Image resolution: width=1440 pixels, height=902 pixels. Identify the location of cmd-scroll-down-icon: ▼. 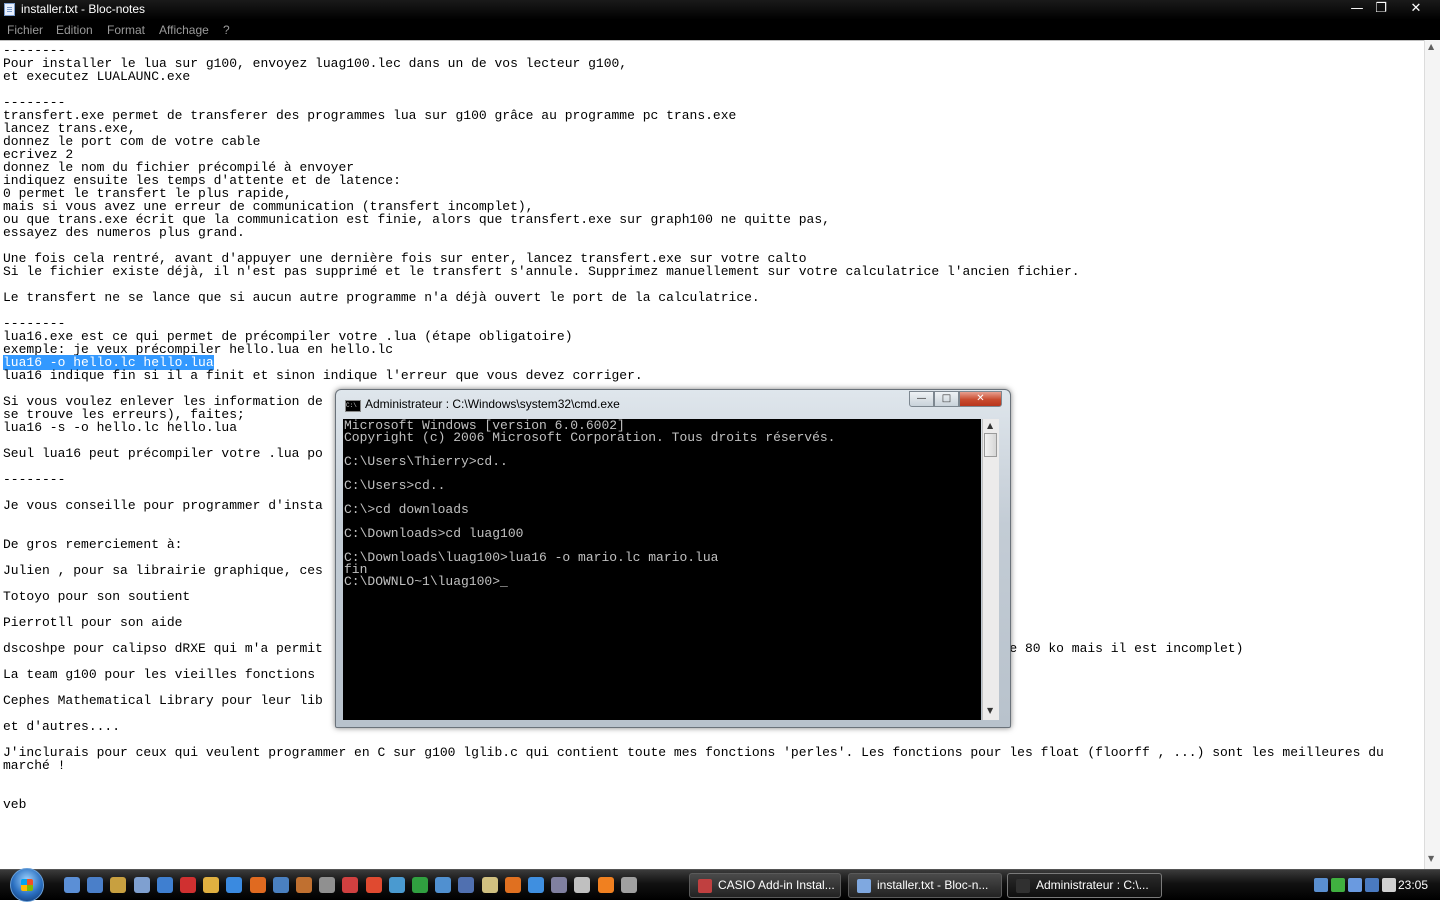
(990, 710).